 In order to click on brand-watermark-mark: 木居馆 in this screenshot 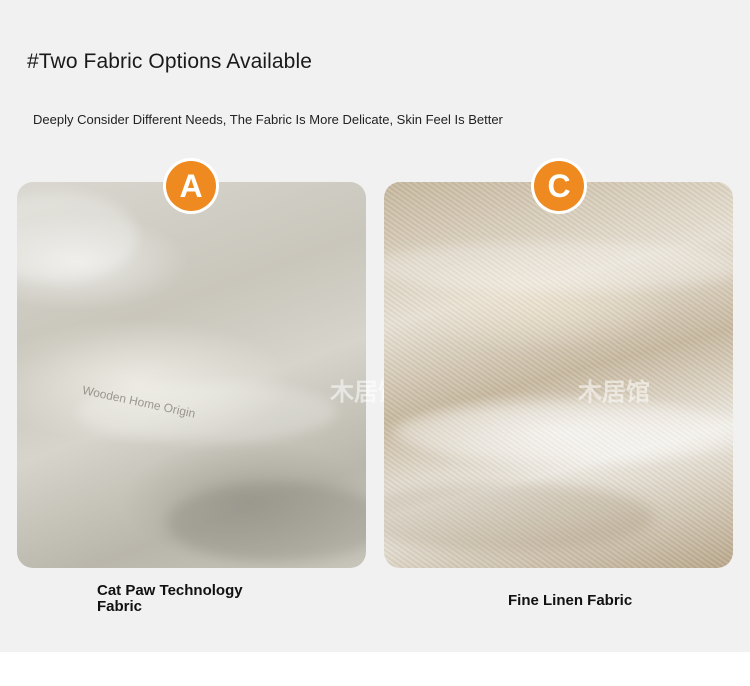, I will do `click(614, 392)`.